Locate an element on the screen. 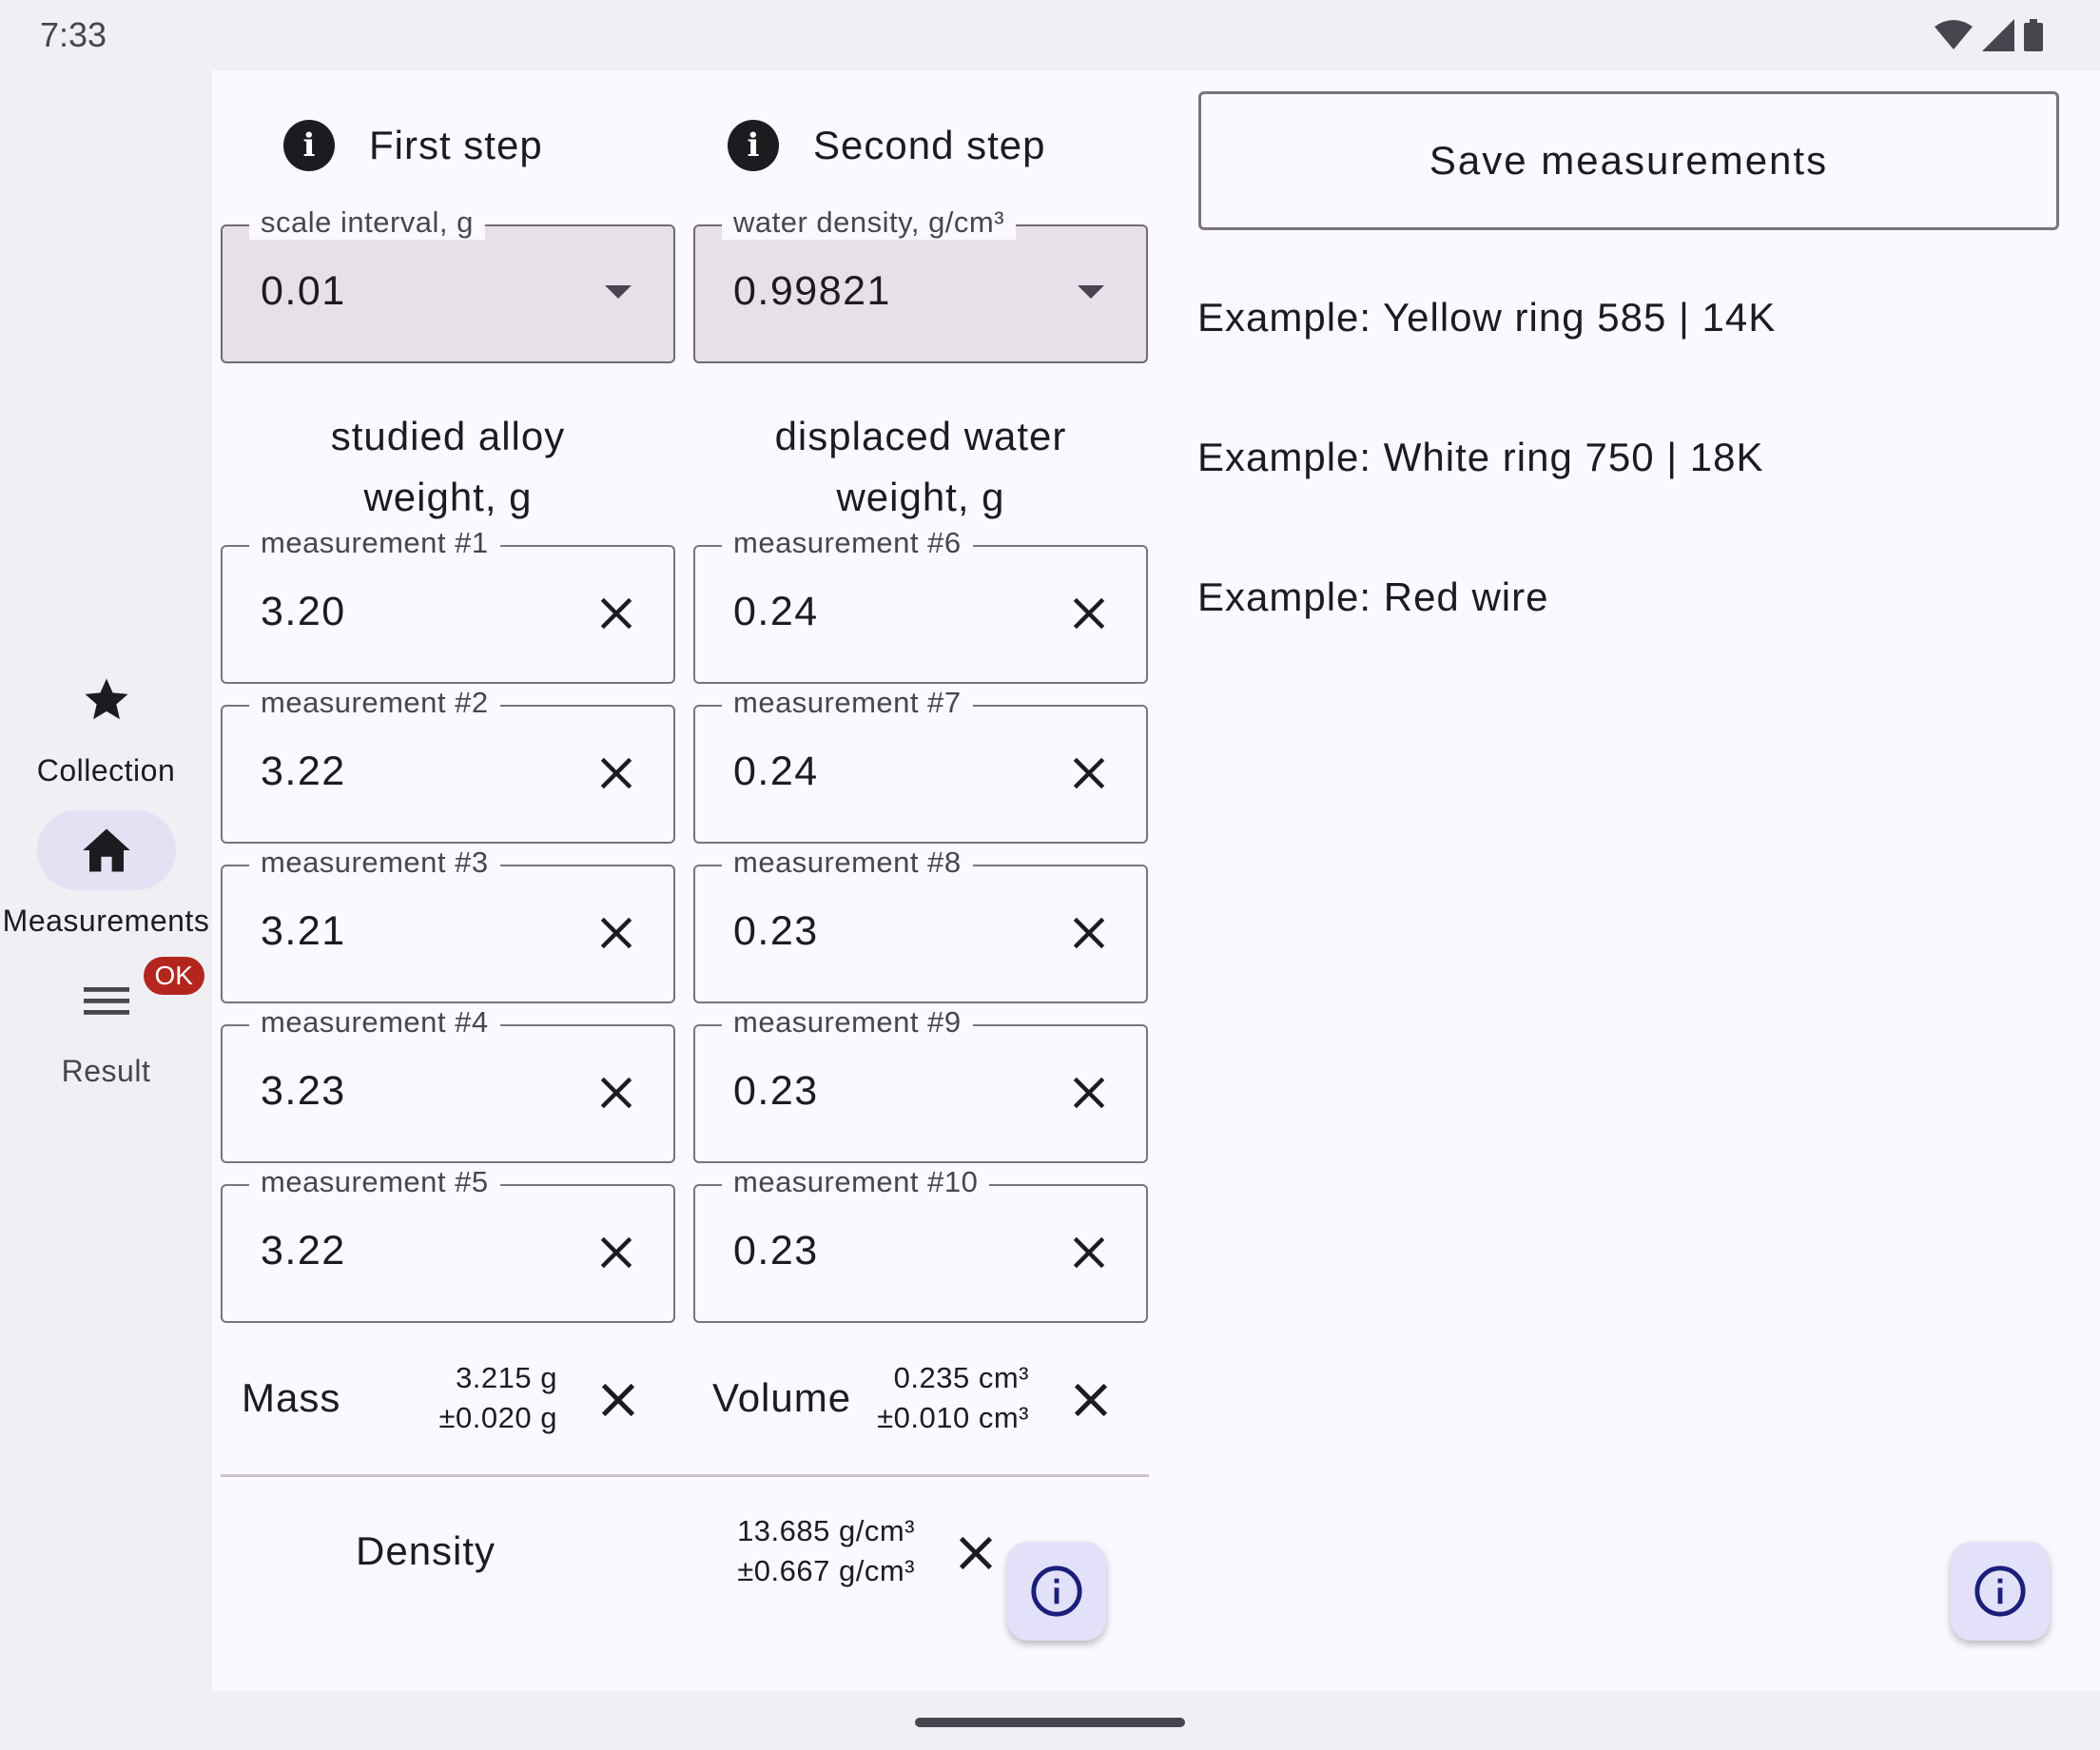  info-fab-right is located at coordinates (2000, 1591).